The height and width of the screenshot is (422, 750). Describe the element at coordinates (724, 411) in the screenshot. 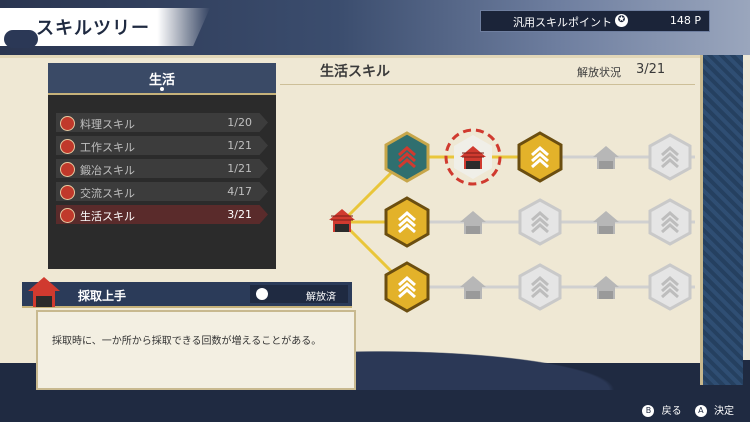

I see `confirm-hint: 決定` at that location.